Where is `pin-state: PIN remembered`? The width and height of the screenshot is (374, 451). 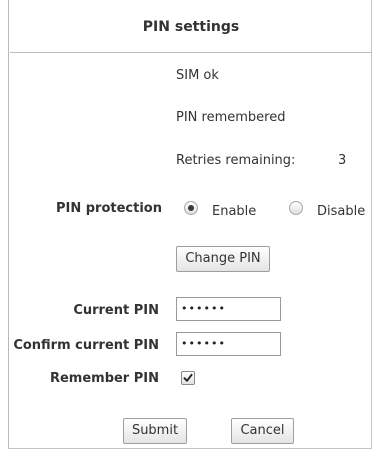
pin-state: PIN remembered is located at coordinates (231, 117).